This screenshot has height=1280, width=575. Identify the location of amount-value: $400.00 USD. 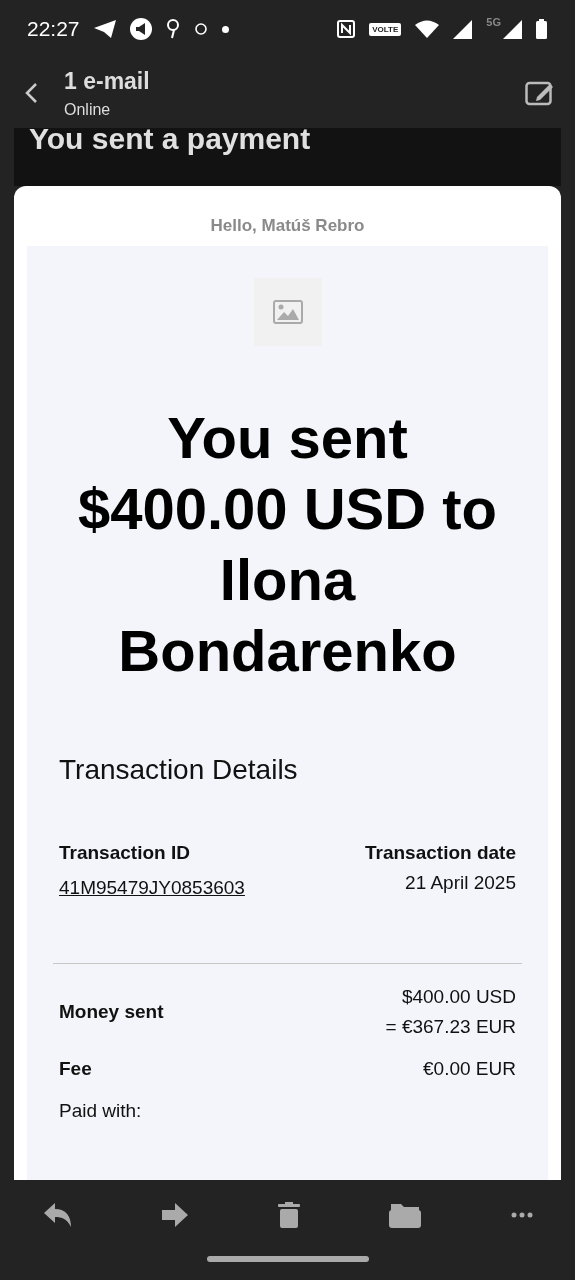
(458, 997).